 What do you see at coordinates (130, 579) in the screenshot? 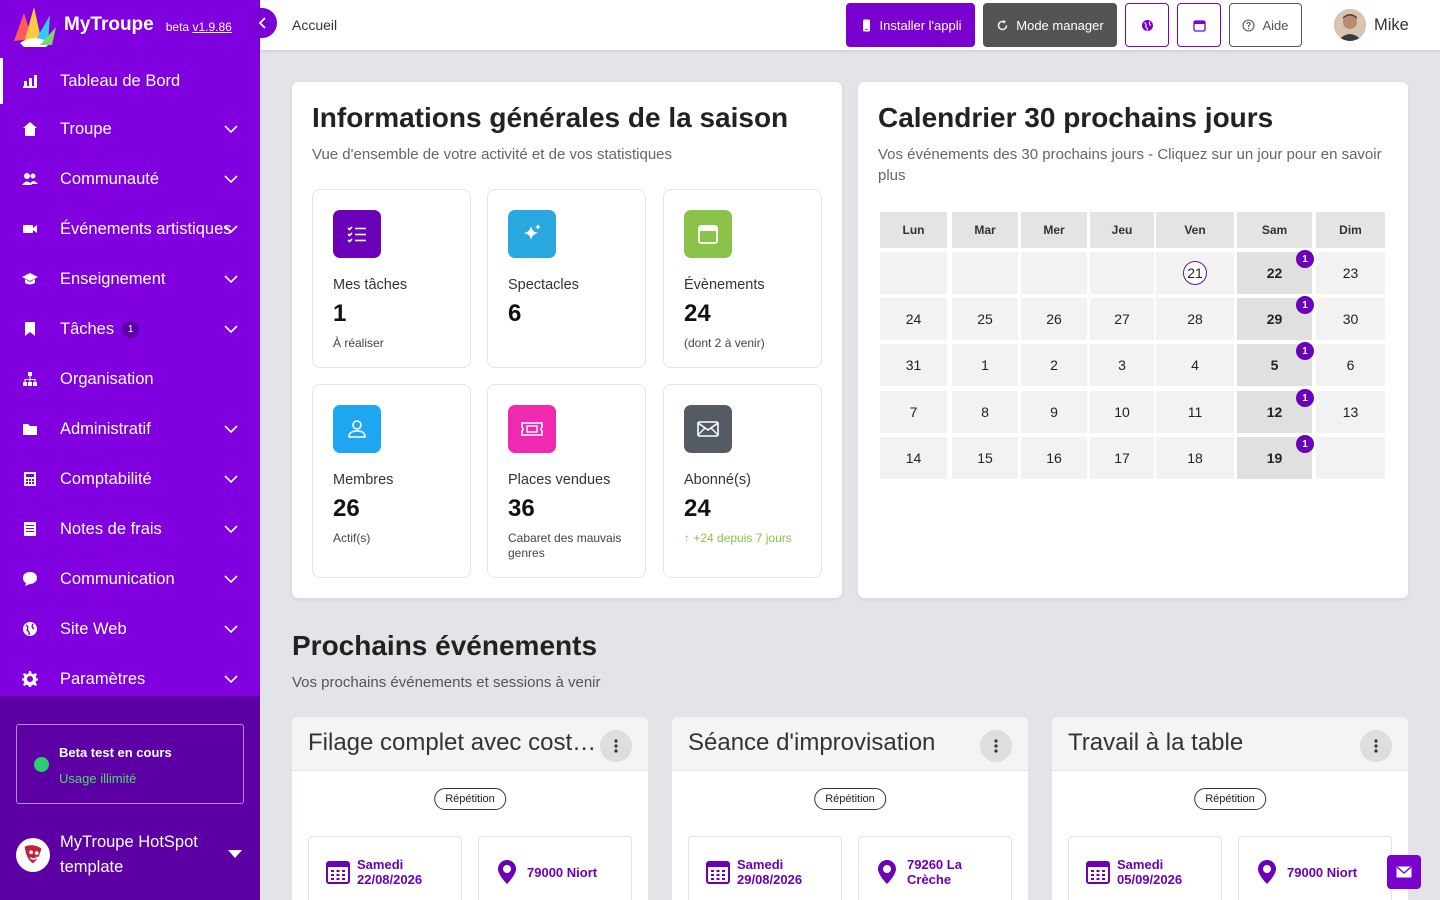
I see `sidebar-item-communication: Communication` at bounding box center [130, 579].